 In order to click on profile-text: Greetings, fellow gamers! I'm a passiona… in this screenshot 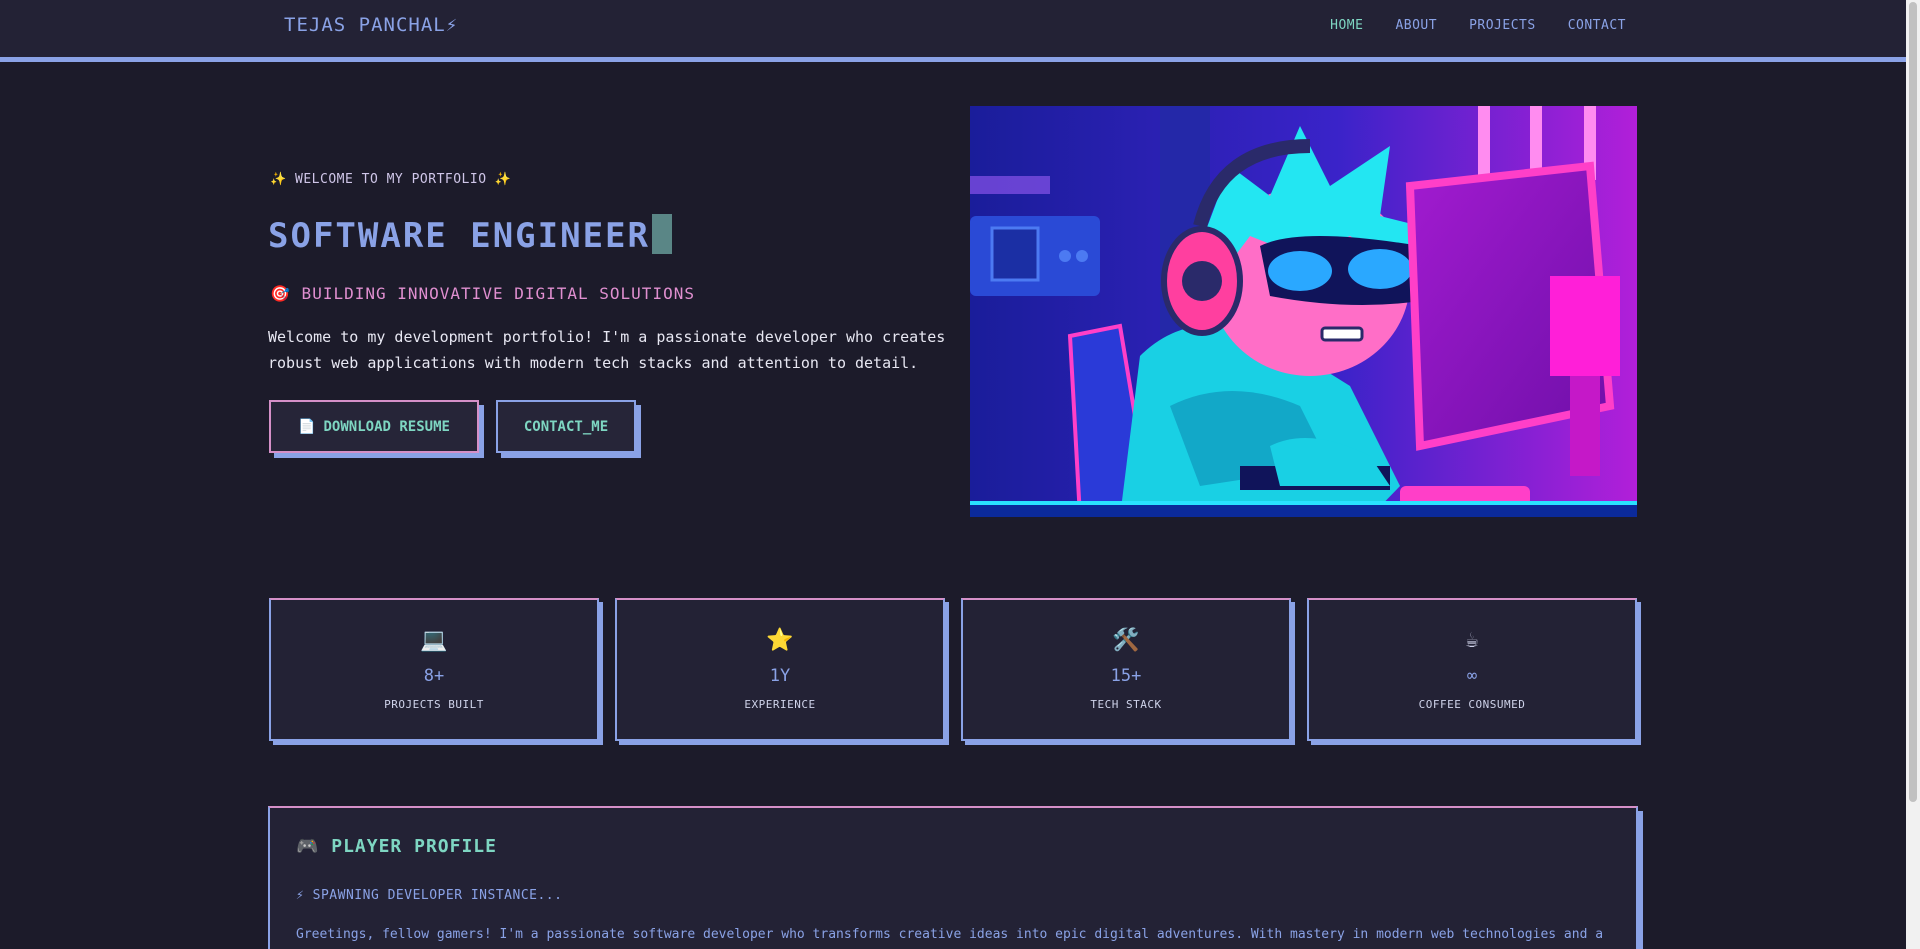, I will do `click(950, 934)`.